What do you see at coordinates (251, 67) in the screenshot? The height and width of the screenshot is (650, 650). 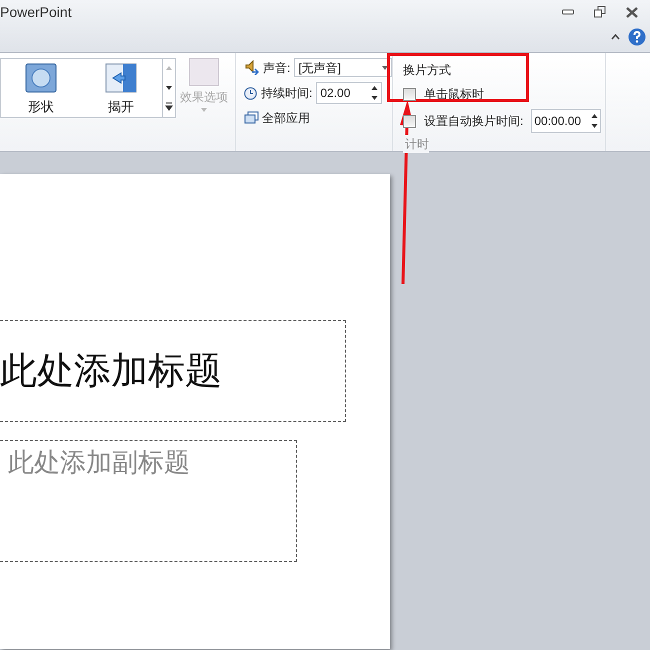 I see `sound-icon` at bounding box center [251, 67].